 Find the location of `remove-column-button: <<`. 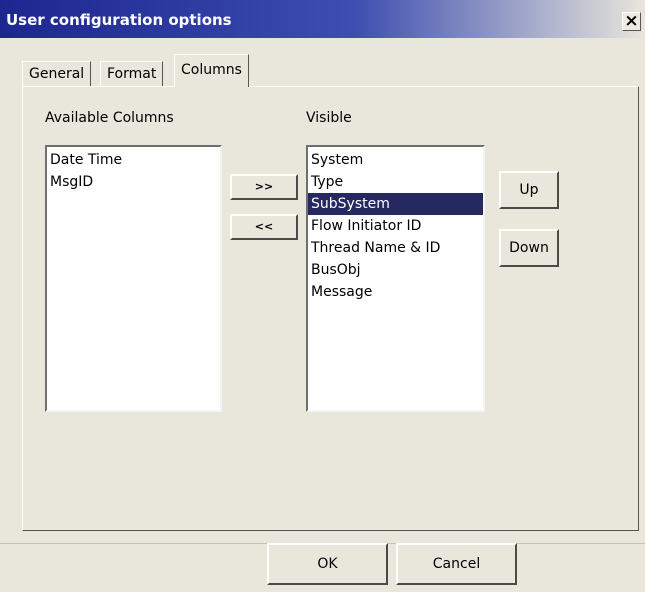

remove-column-button: << is located at coordinates (264, 227).